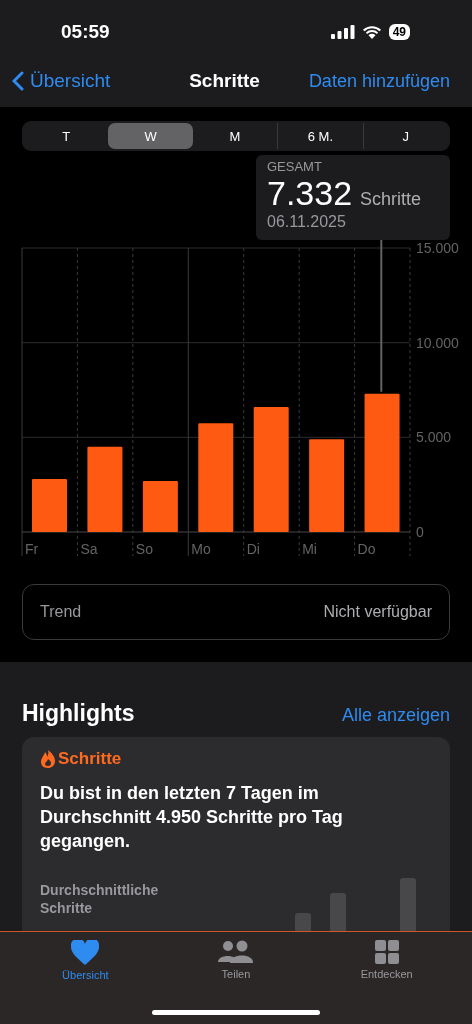  Describe the element at coordinates (236, 952) in the screenshot. I see `people-icon` at that location.